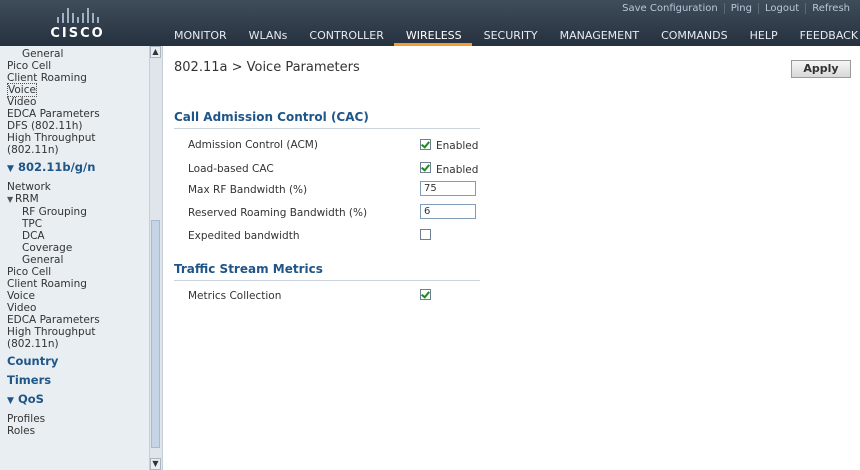 This screenshot has width=860, height=470. What do you see at coordinates (155, 52) in the screenshot?
I see `scroll-up-icon: ▲` at bounding box center [155, 52].